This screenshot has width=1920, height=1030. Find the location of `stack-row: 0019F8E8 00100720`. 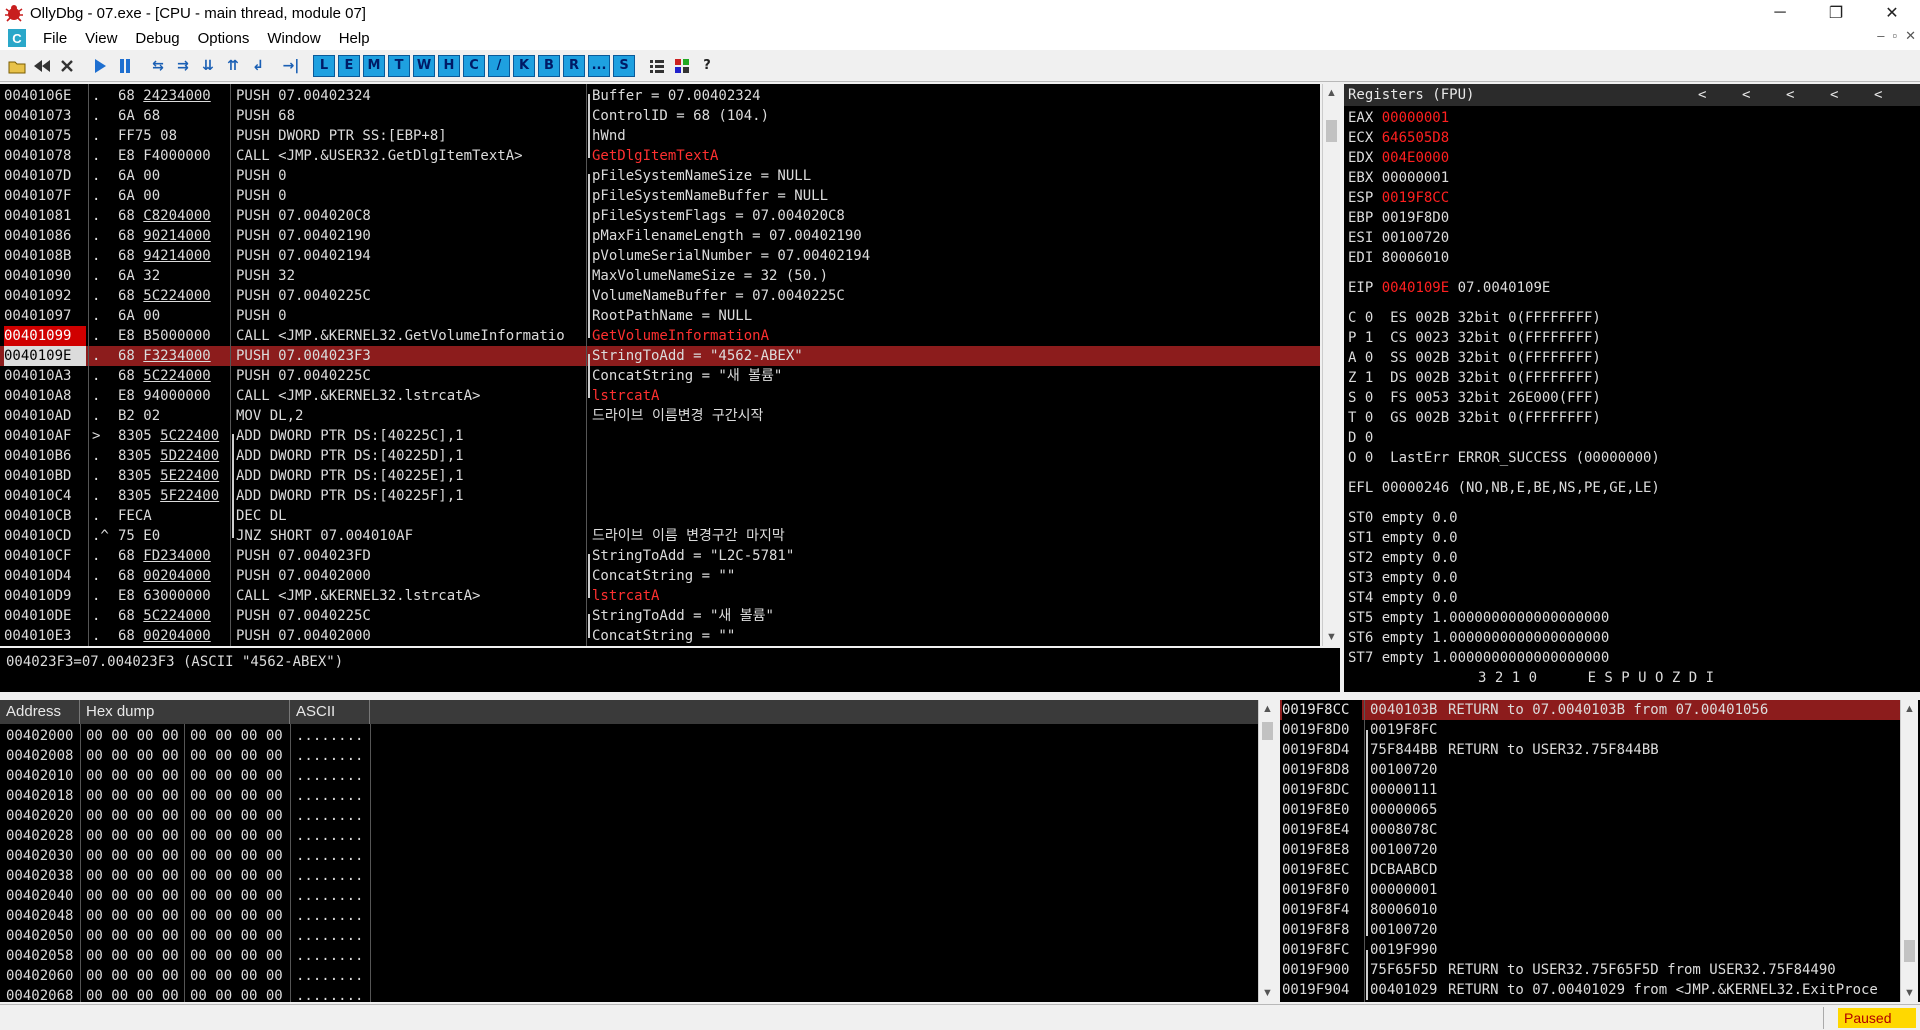

stack-row: 0019F8E8 00100720 is located at coordinates (1590, 850).